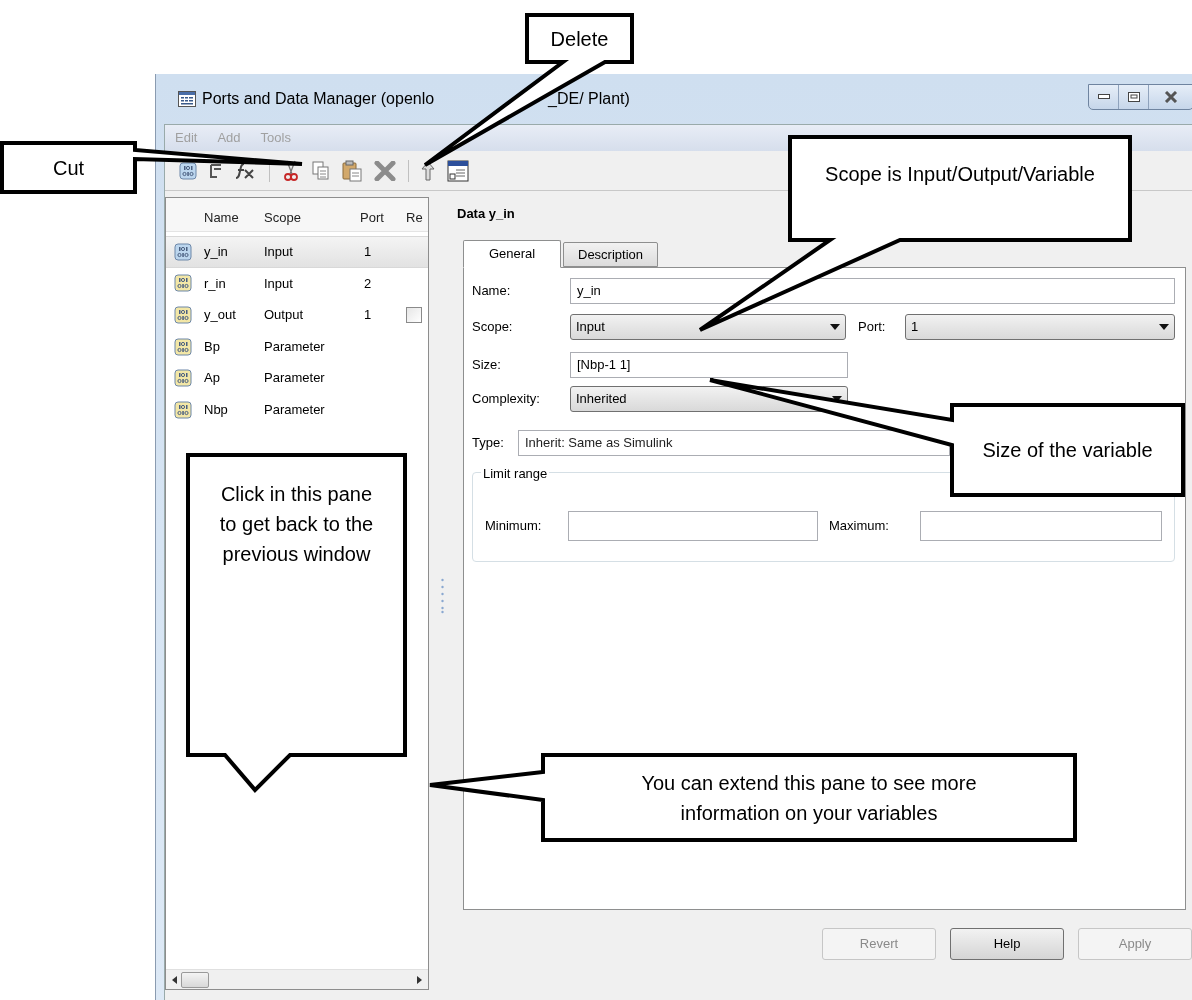 Image resolution: width=1192 pixels, height=1000 pixels. Describe the element at coordinates (297, 283) in the screenshot. I see `variable-row: r_in Input 2` at that location.